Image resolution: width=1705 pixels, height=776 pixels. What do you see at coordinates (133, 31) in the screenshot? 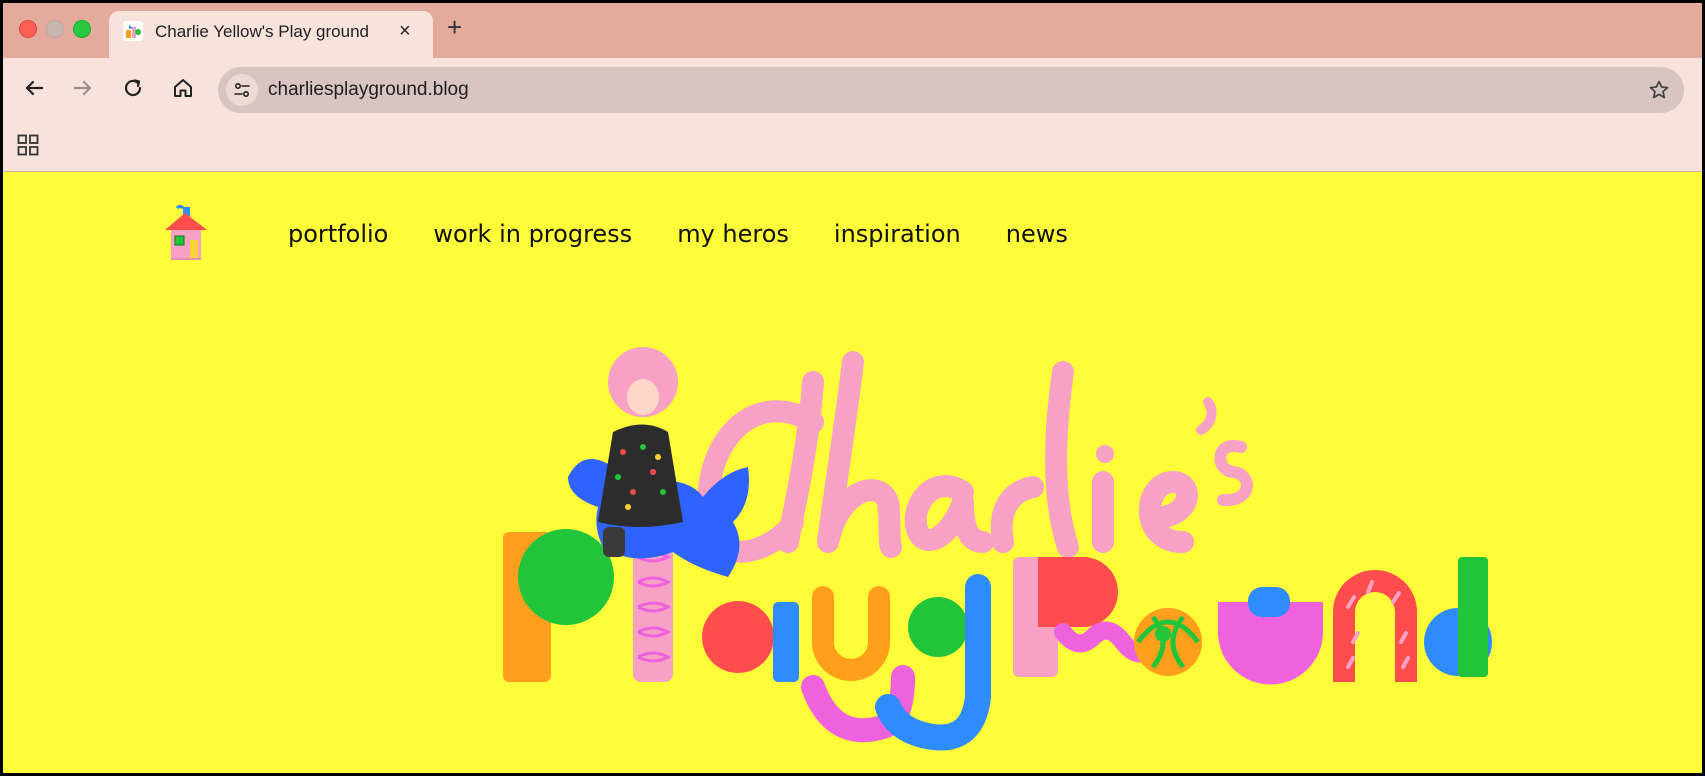
I see `favicon-icon` at bounding box center [133, 31].